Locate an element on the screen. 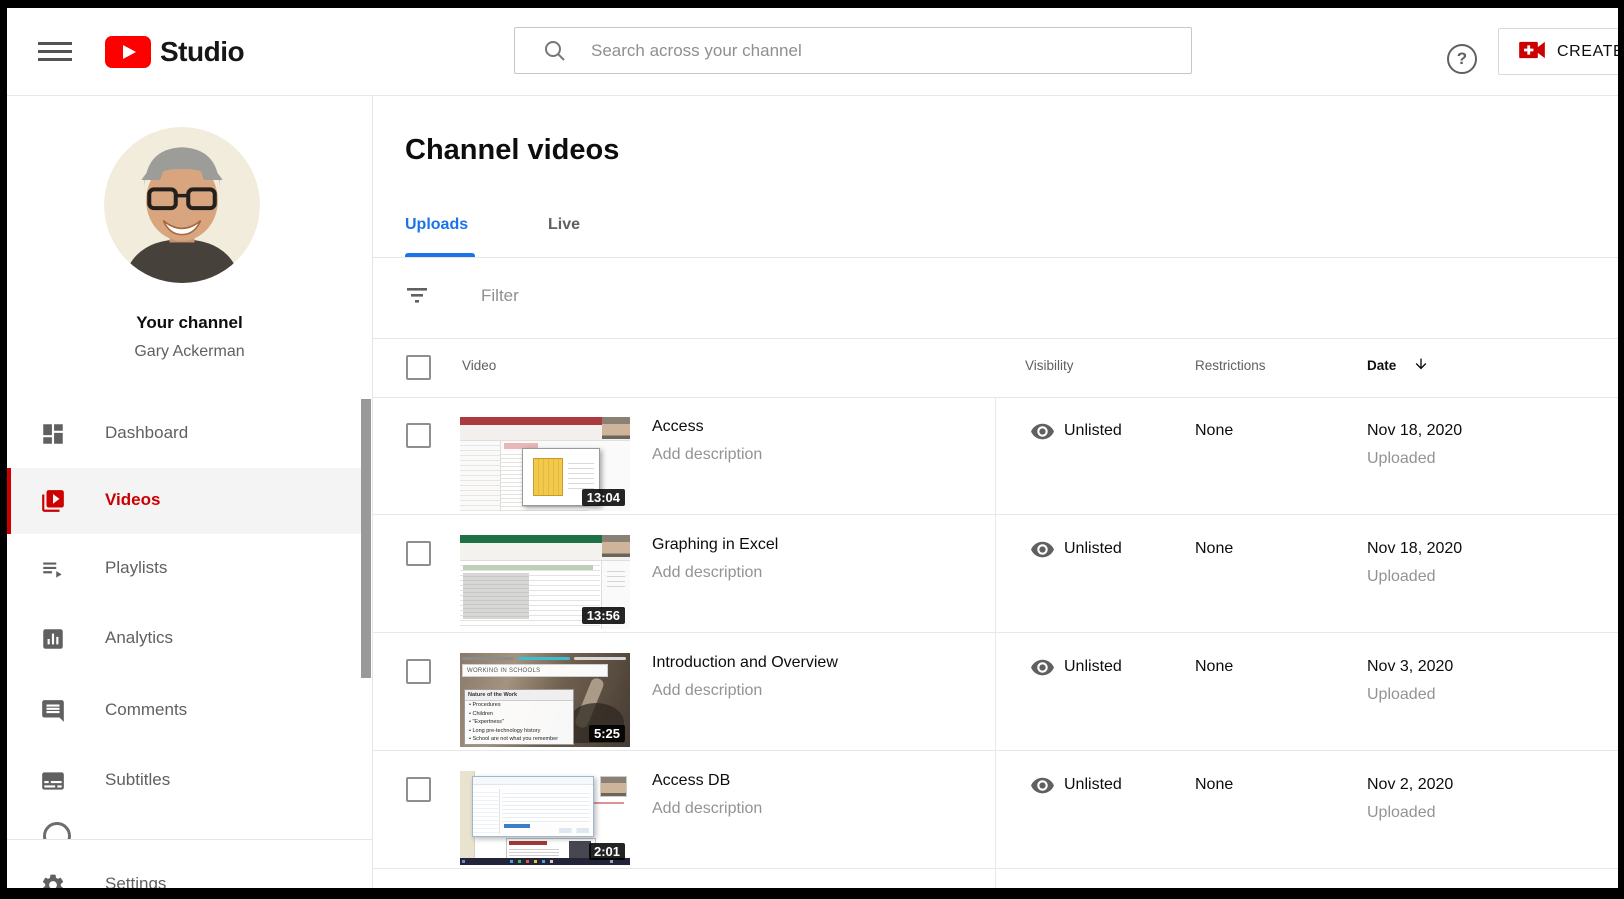  duration-badge: 13:04 is located at coordinates (603, 497).